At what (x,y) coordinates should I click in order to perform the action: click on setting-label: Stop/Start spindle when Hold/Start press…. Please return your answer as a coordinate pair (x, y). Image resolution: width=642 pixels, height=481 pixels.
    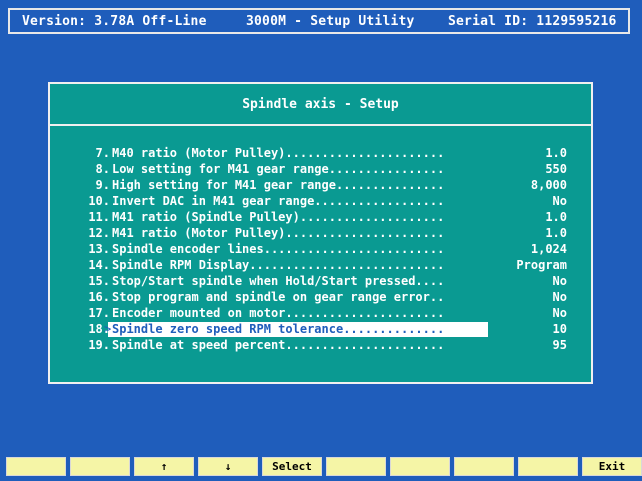
    Looking at the image, I should click on (278, 281).